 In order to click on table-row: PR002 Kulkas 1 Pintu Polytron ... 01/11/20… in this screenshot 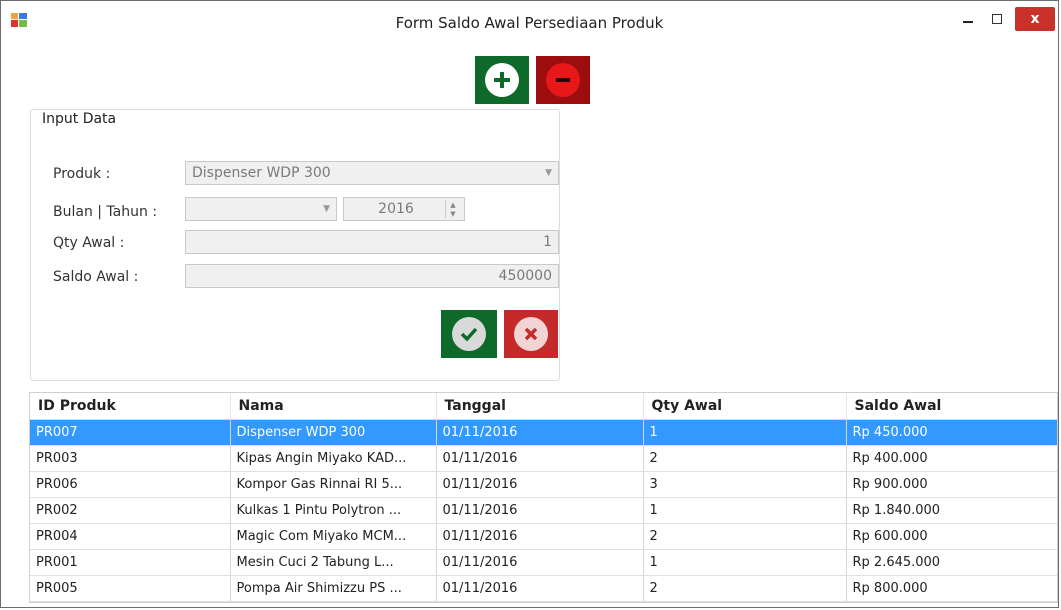, I will do `click(543, 510)`.